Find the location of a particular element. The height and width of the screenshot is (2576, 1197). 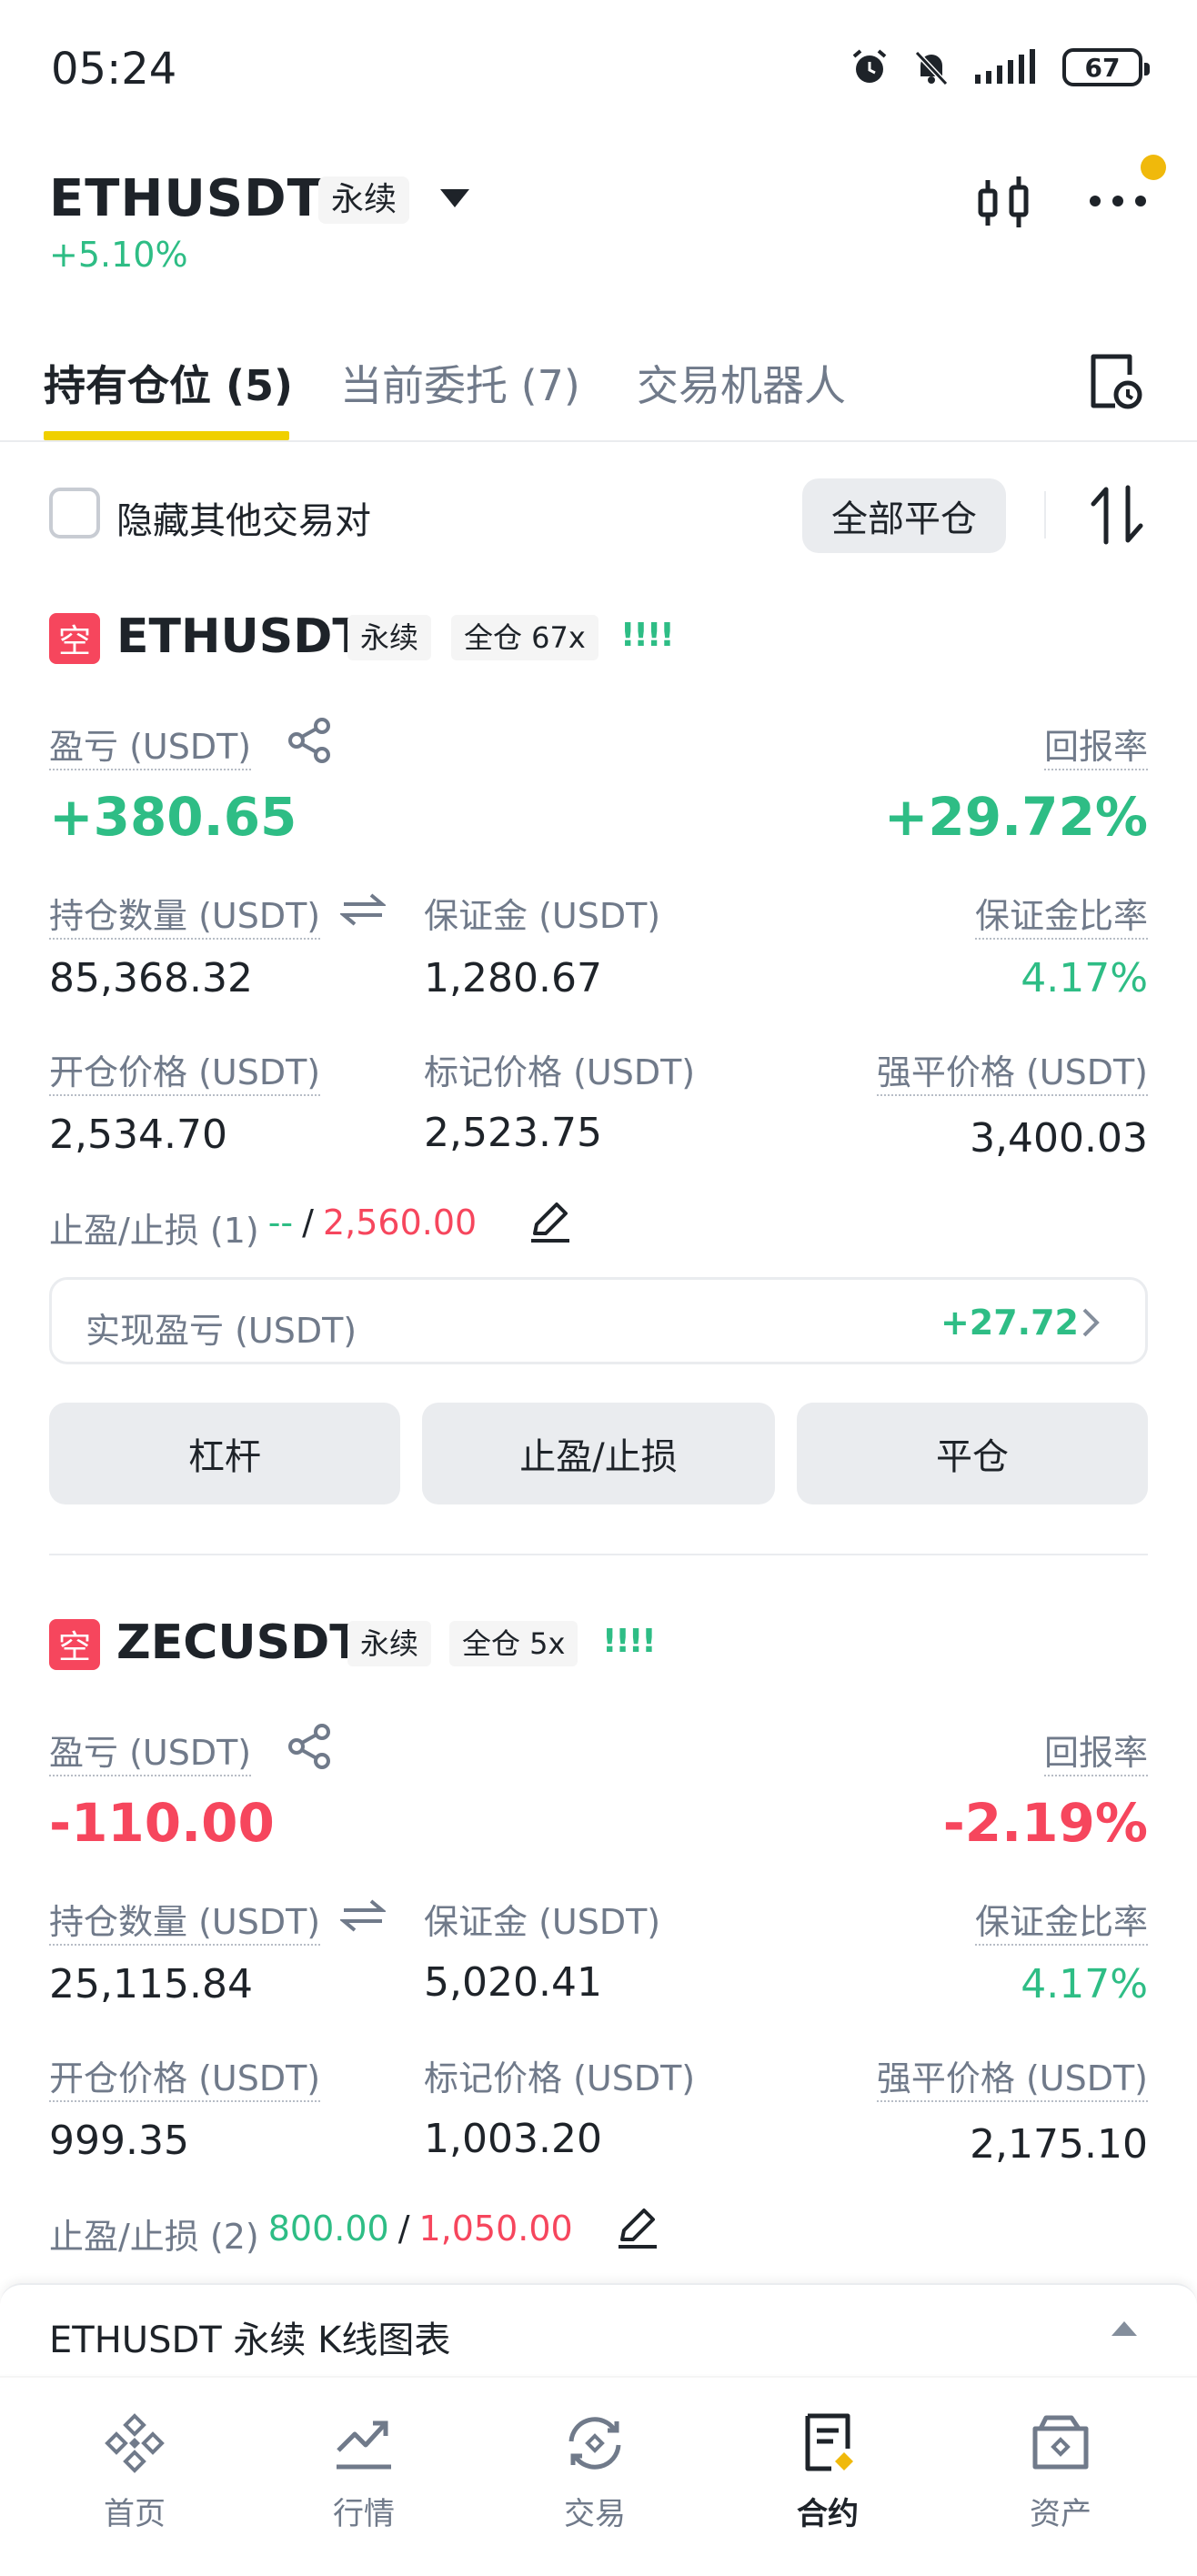

leverage-button: 杠杆 is located at coordinates (224, 1453).